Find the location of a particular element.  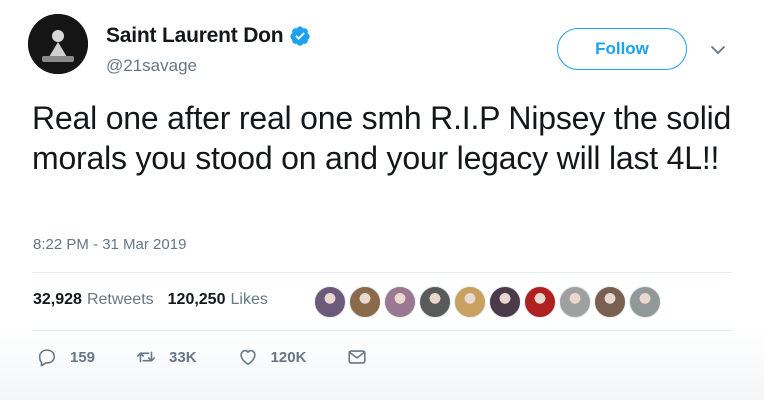

retweets-count: 32,928 is located at coordinates (57, 299).